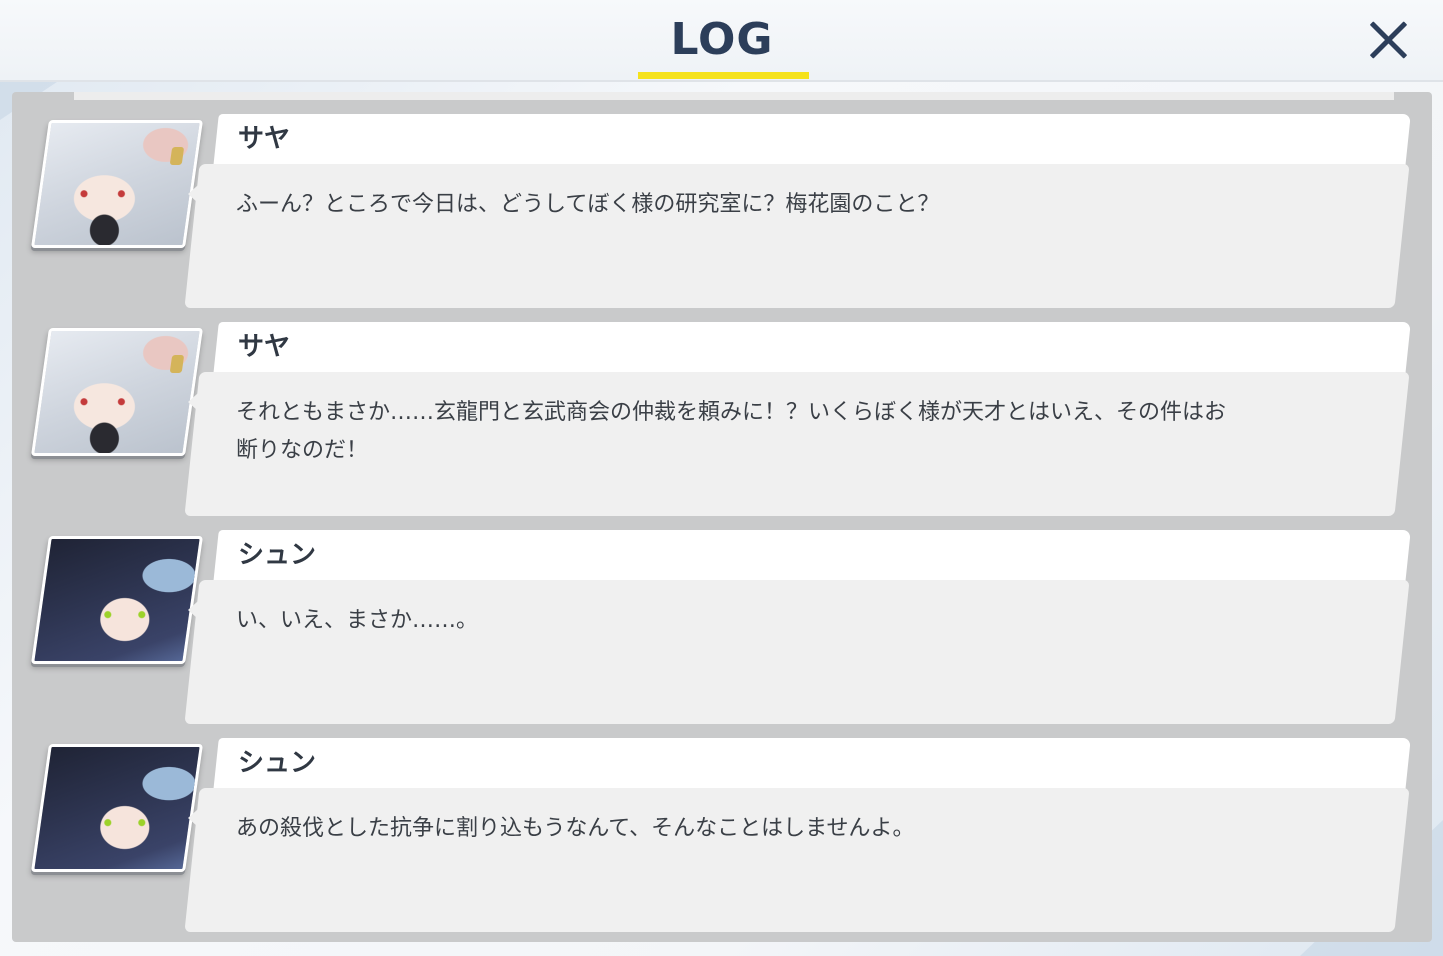  I want to click on title-underline, so click(723, 75).